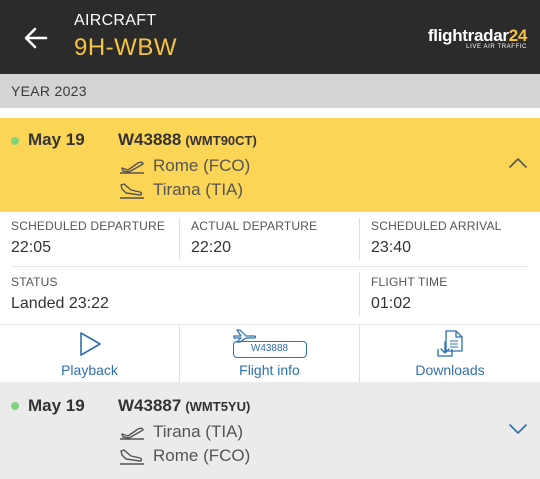  I want to click on scheduled-departure: SCHEDULED DEPARTURE 22:05, so click(88, 238).